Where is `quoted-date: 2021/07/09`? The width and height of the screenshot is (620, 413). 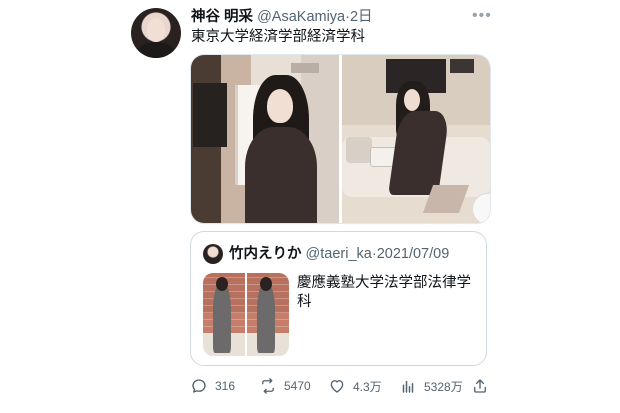
quoted-date: 2021/07/09 is located at coordinates (413, 254).